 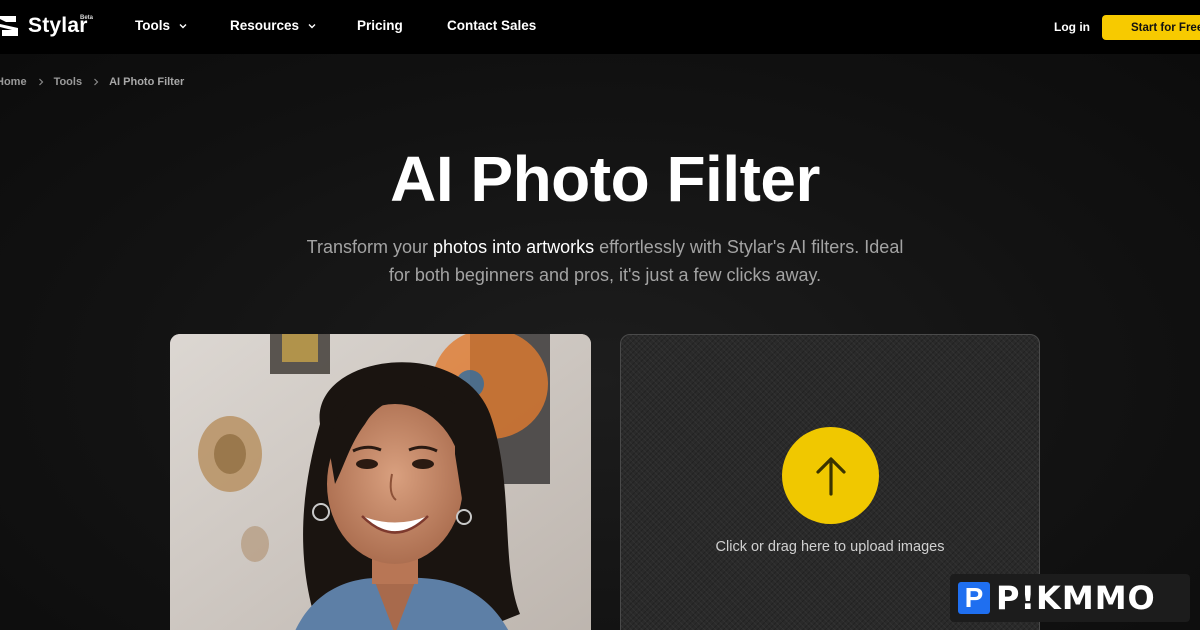 What do you see at coordinates (265, 25) in the screenshot?
I see `nav-resources-label: Resources` at bounding box center [265, 25].